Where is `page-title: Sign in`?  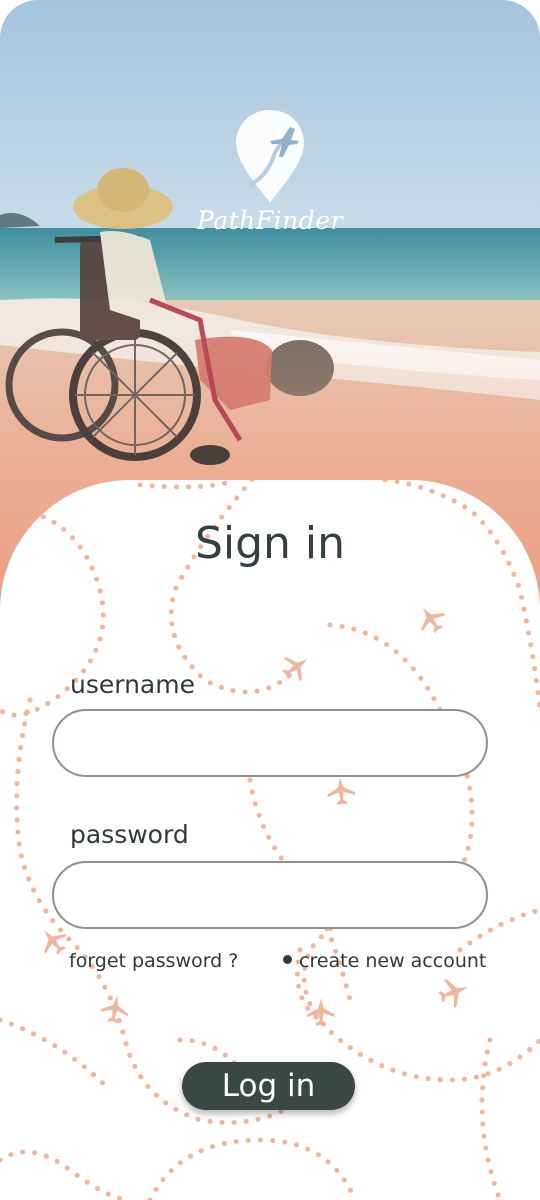 page-title: Sign in is located at coordinates (270, 543).